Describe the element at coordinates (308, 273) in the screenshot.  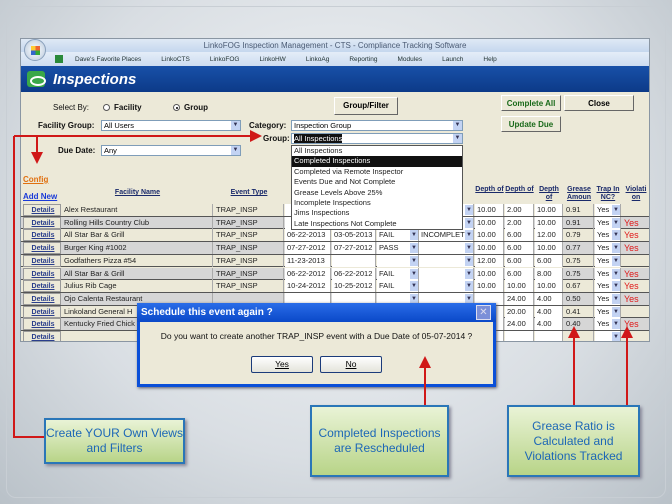
I see `date-1-cell: 06-22-2012` at that location.